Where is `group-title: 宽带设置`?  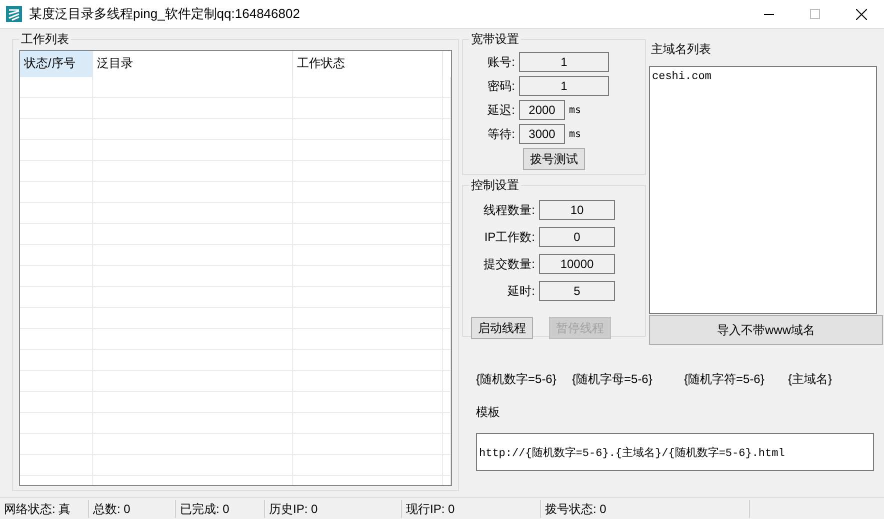
group-title: 宽带设置 is located at coordinates (495, 39).